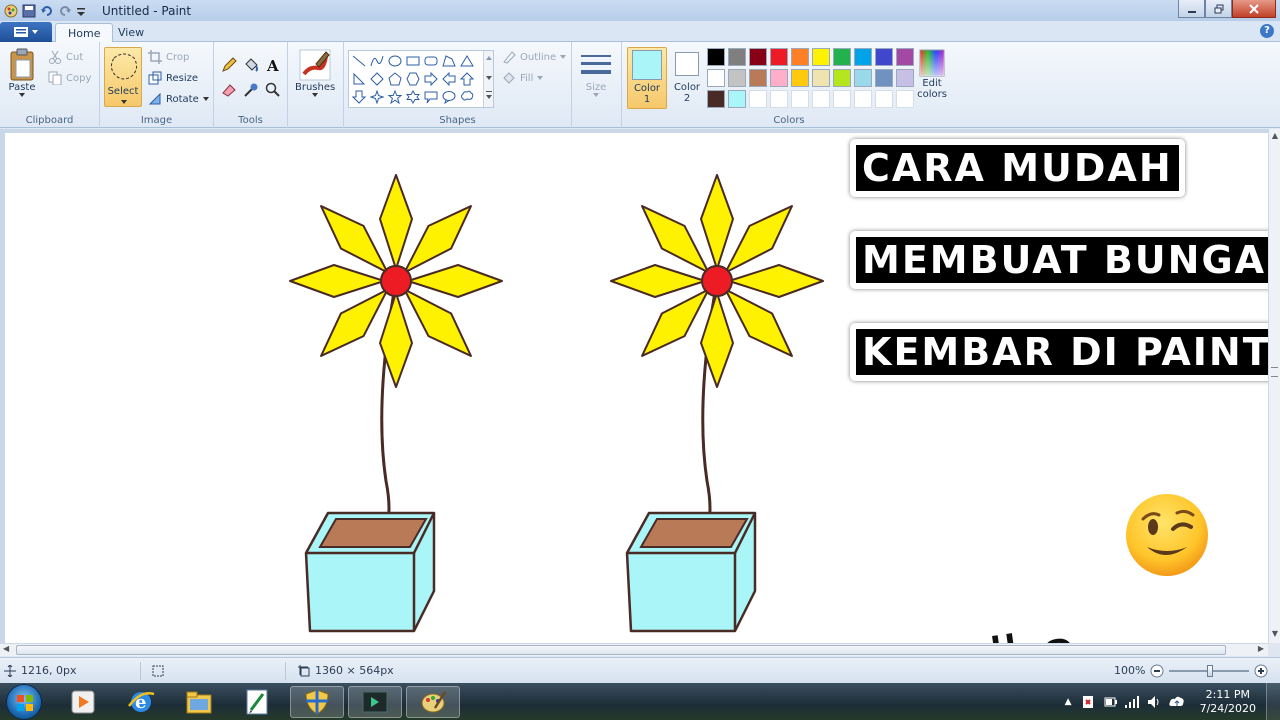  Describe the element at coordinates (273, 65) in the screenshot. I see `text-tool-icon: A` at that location.